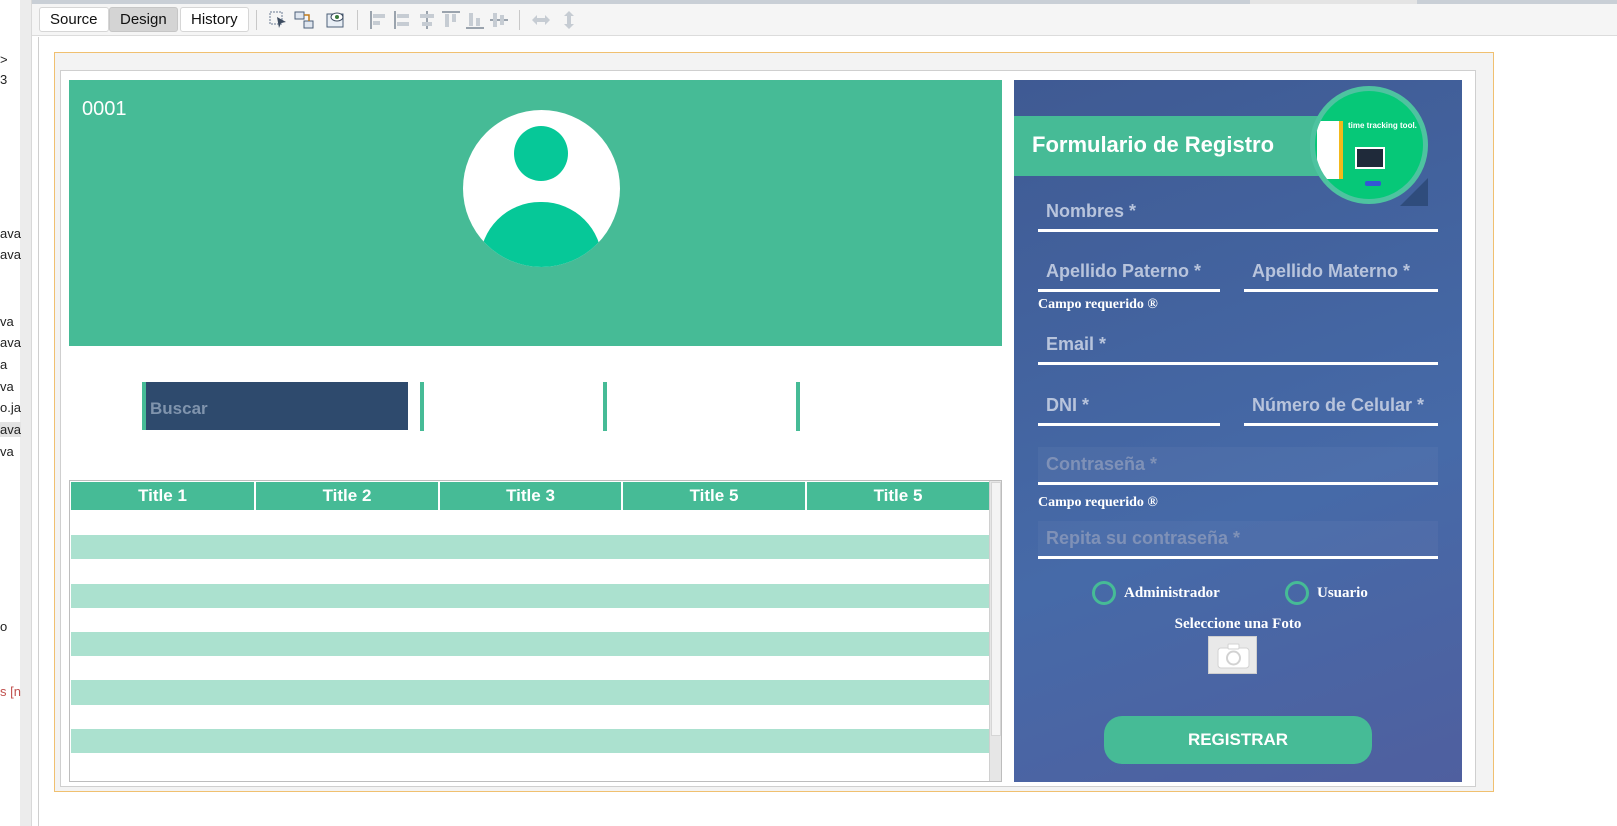 This screenshot has width=1617, height=826. Describe the element at coordinates (279, 20) in the screenshot. I see `selection-mode-icon` at that location.